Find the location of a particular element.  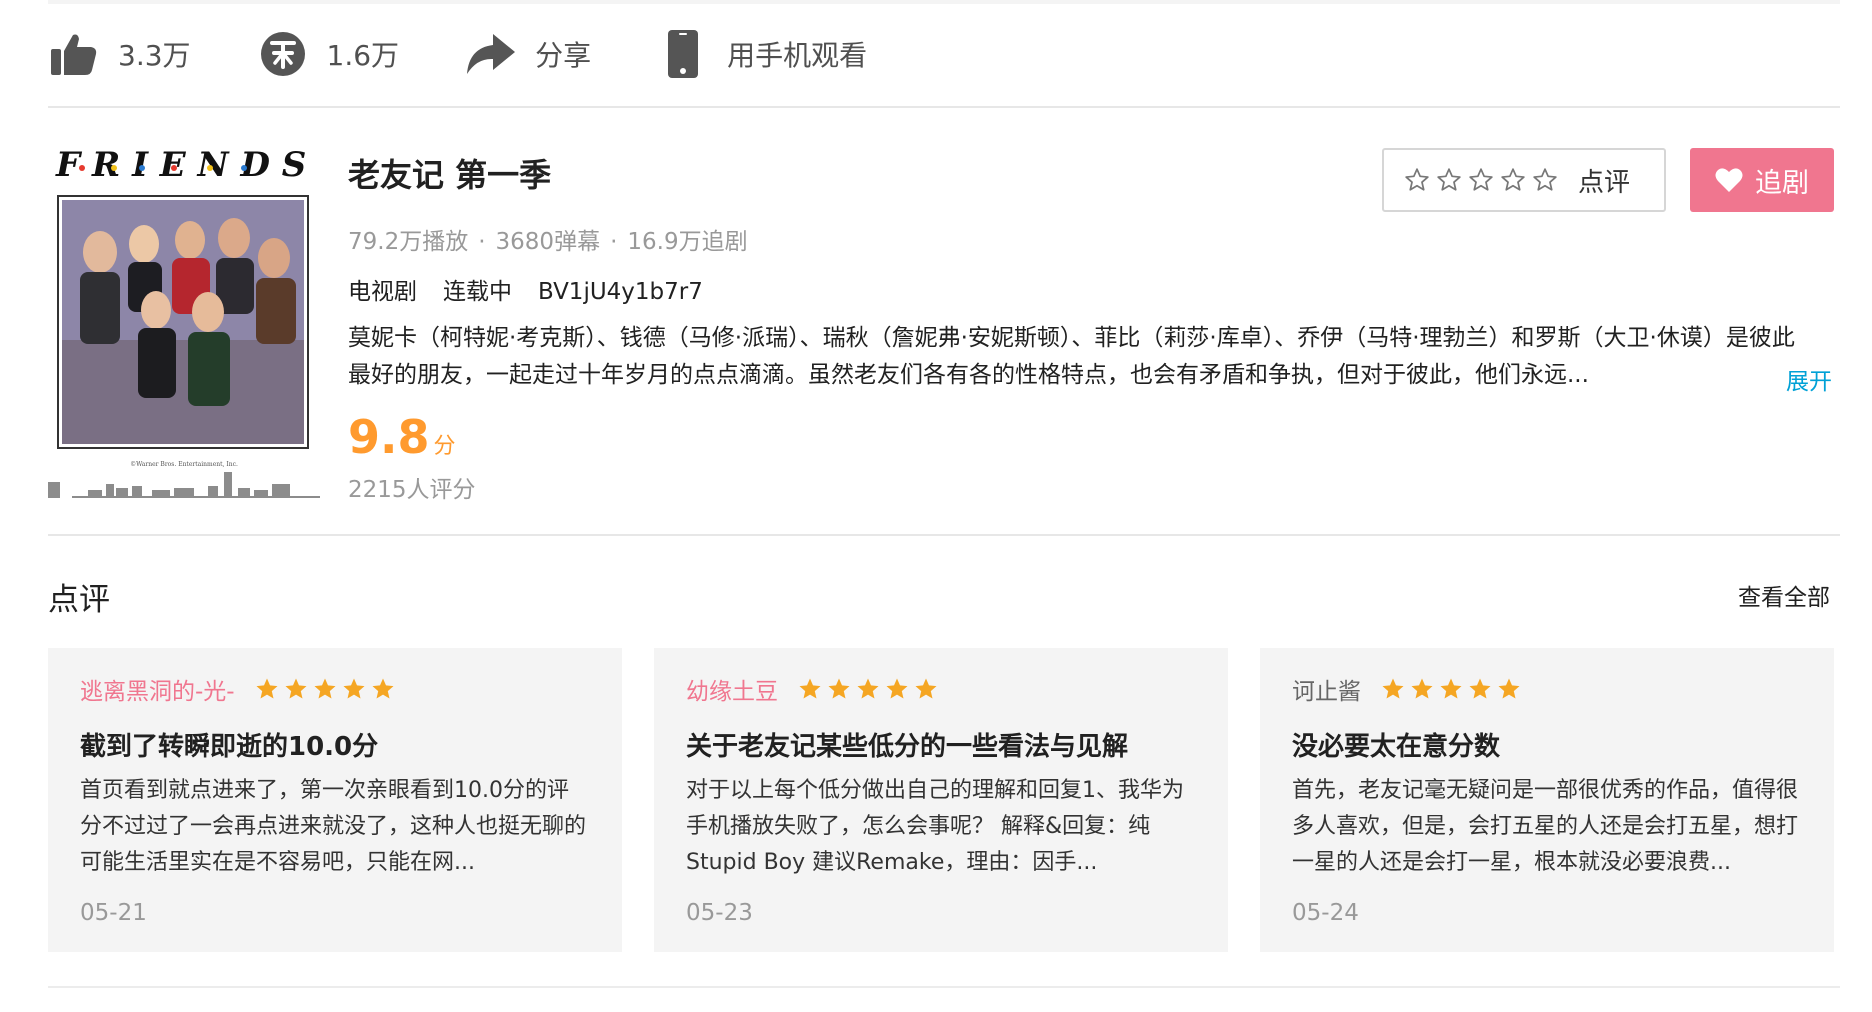

review-author: 诃止酱 is located at coordinates (1326, 689).